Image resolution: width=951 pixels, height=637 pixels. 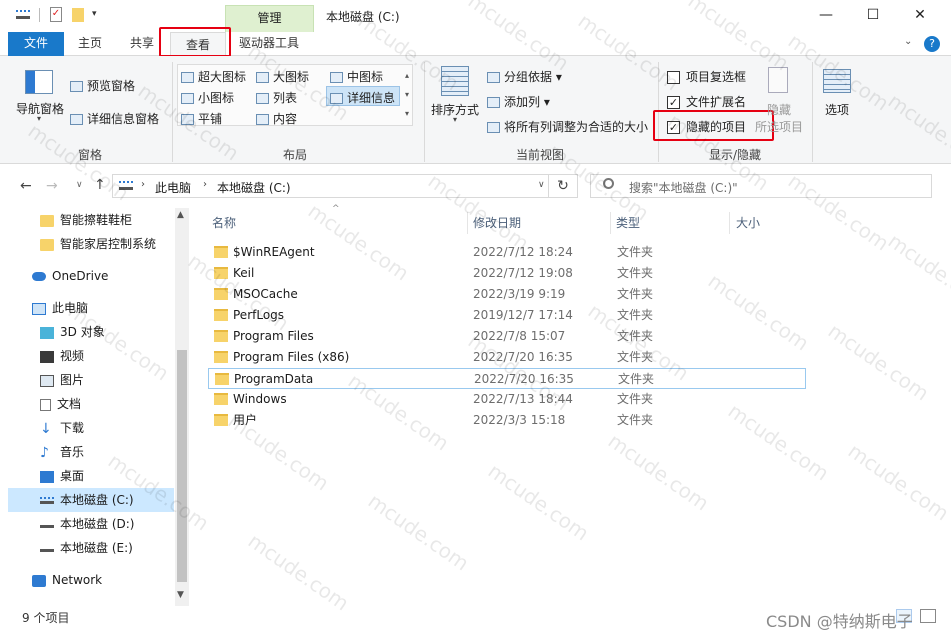 I want to click on layout-tiles: 平铺, so click(x=201, y=118).